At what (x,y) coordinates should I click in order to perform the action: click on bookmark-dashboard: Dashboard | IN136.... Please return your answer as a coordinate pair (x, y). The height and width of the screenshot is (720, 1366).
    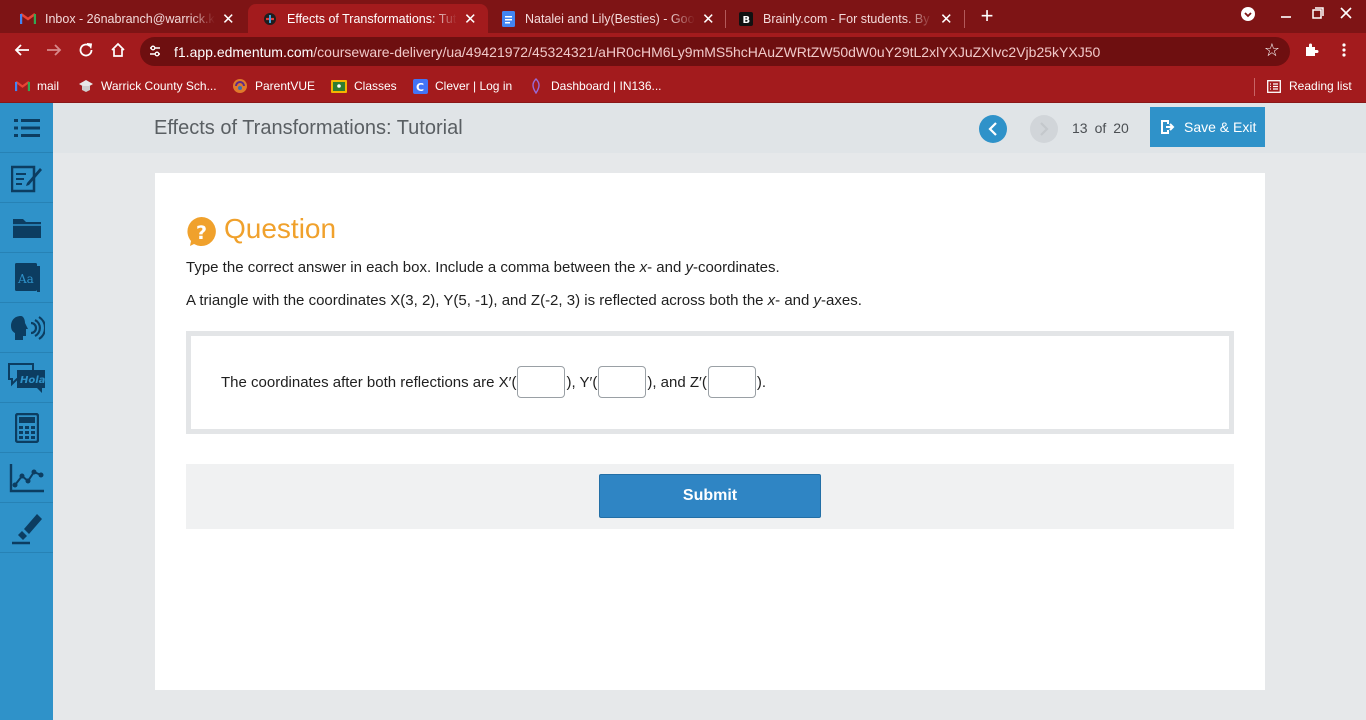
    Looking at the image, I should click on (595, 86).